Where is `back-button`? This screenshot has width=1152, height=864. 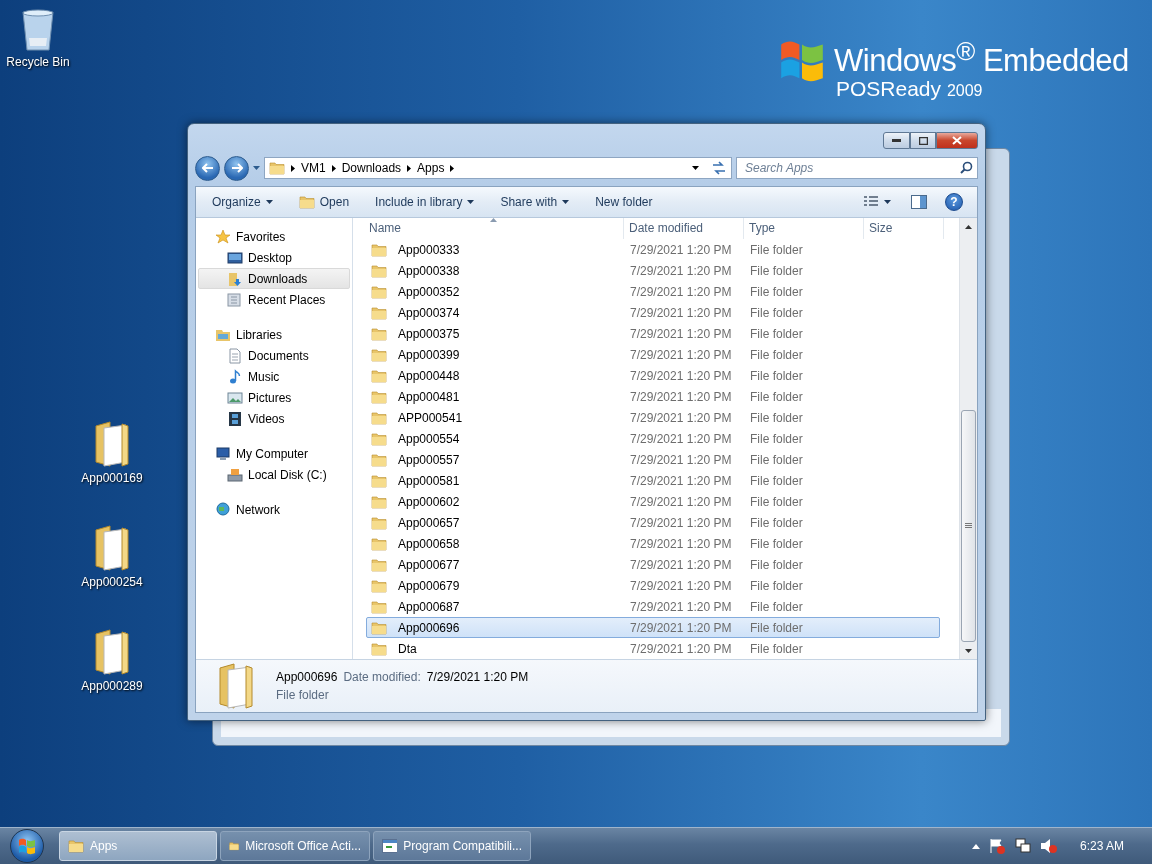
back-button is located at coordinates (207, 168).